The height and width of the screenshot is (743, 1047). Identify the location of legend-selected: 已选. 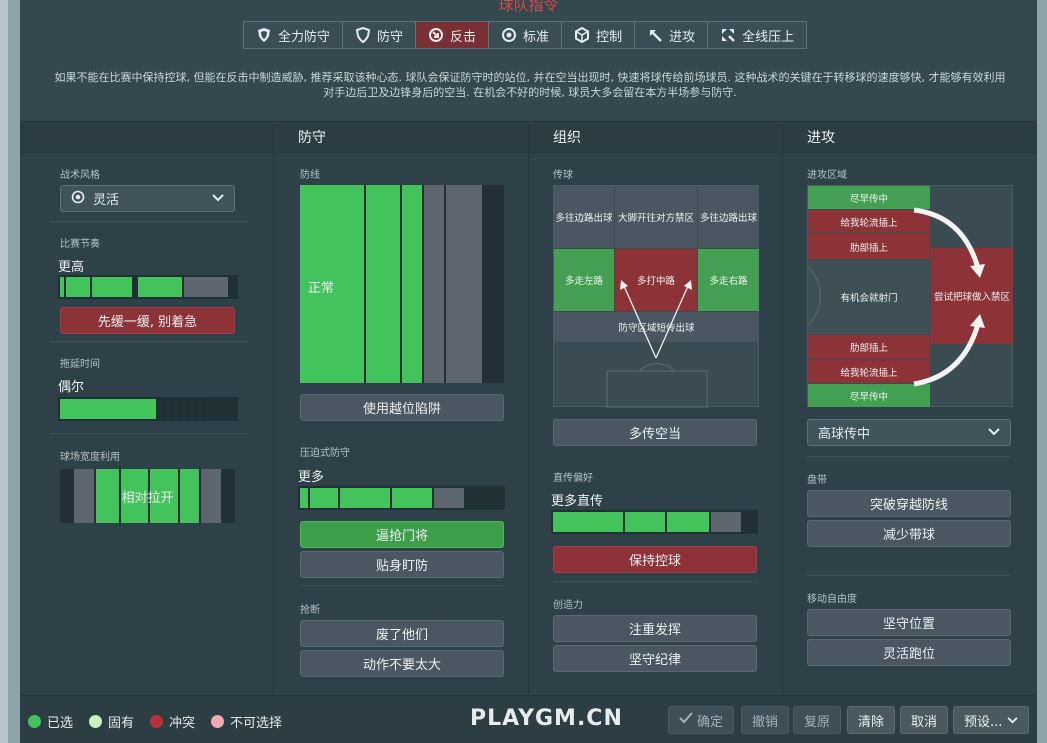
(60, 723).